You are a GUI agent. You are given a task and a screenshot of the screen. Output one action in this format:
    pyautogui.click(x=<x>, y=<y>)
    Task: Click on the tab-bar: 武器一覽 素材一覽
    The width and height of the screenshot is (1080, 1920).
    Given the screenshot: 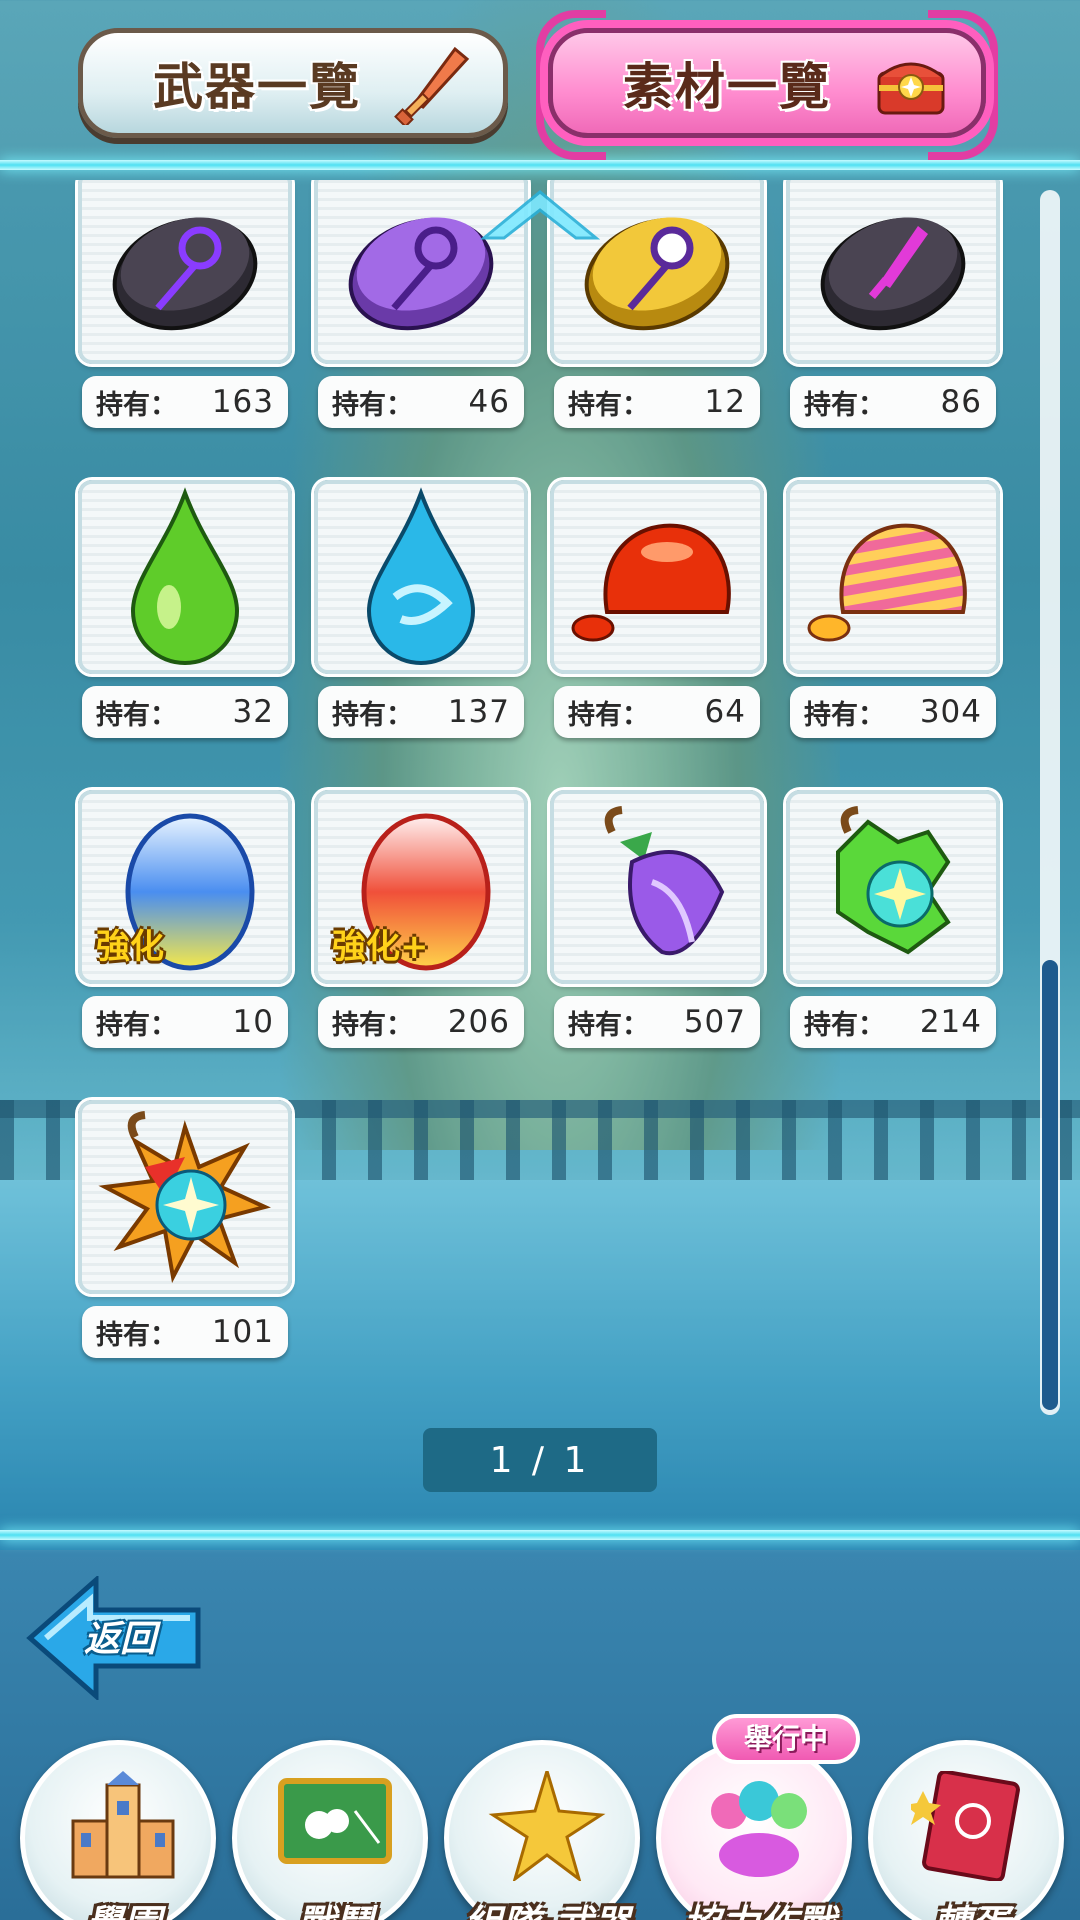 What is the action you would take?
    pyautogui.click(x=540, y=85)
    